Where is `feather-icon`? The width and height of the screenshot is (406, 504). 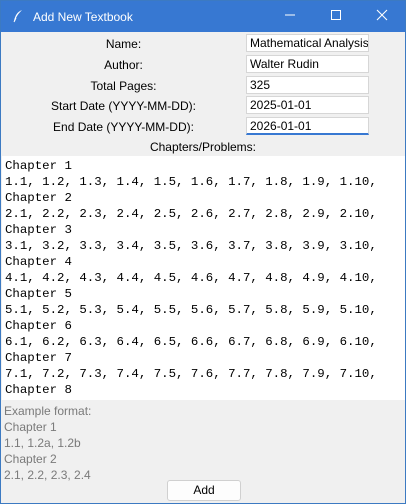
feather-icon is located at coordinates (18, 16).